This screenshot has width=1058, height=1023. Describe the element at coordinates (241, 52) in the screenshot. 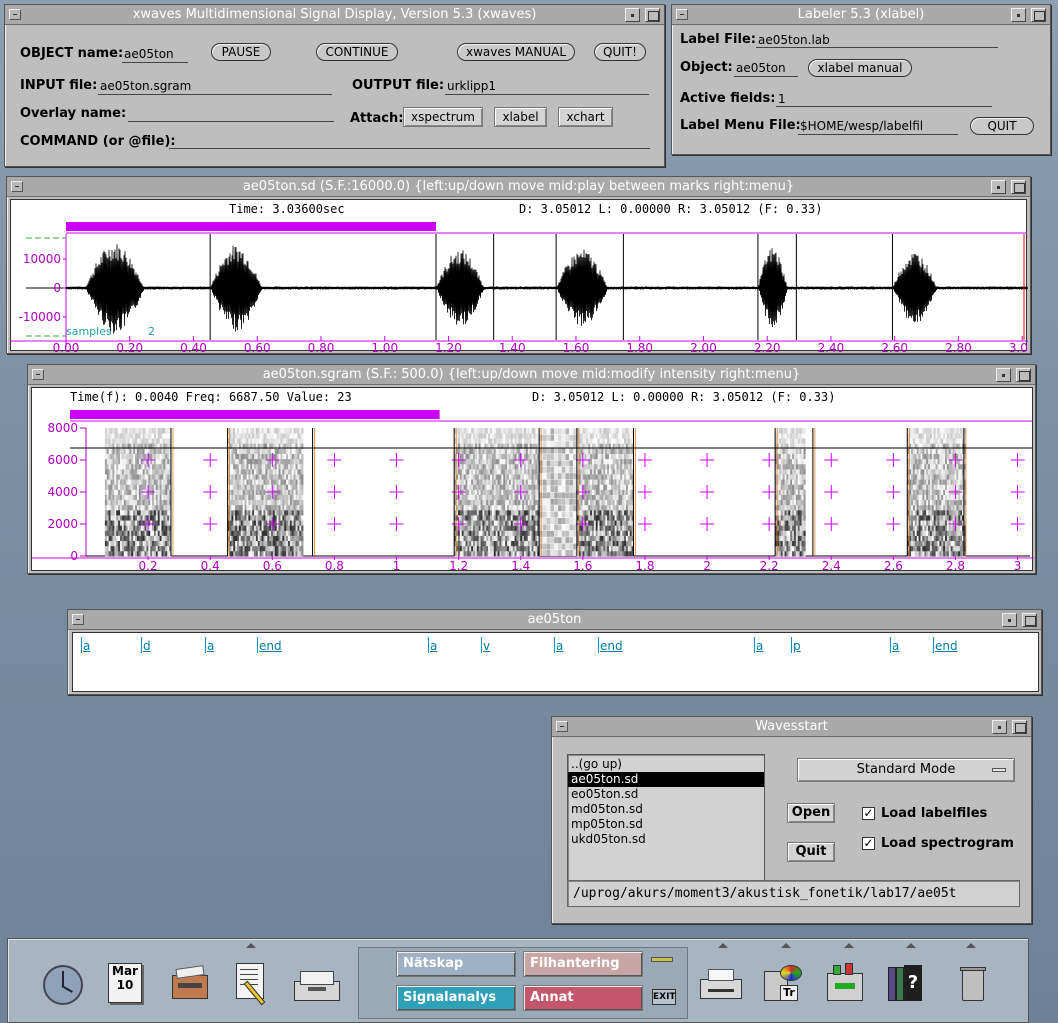

I see `pause-button: PAUSE` at that location.